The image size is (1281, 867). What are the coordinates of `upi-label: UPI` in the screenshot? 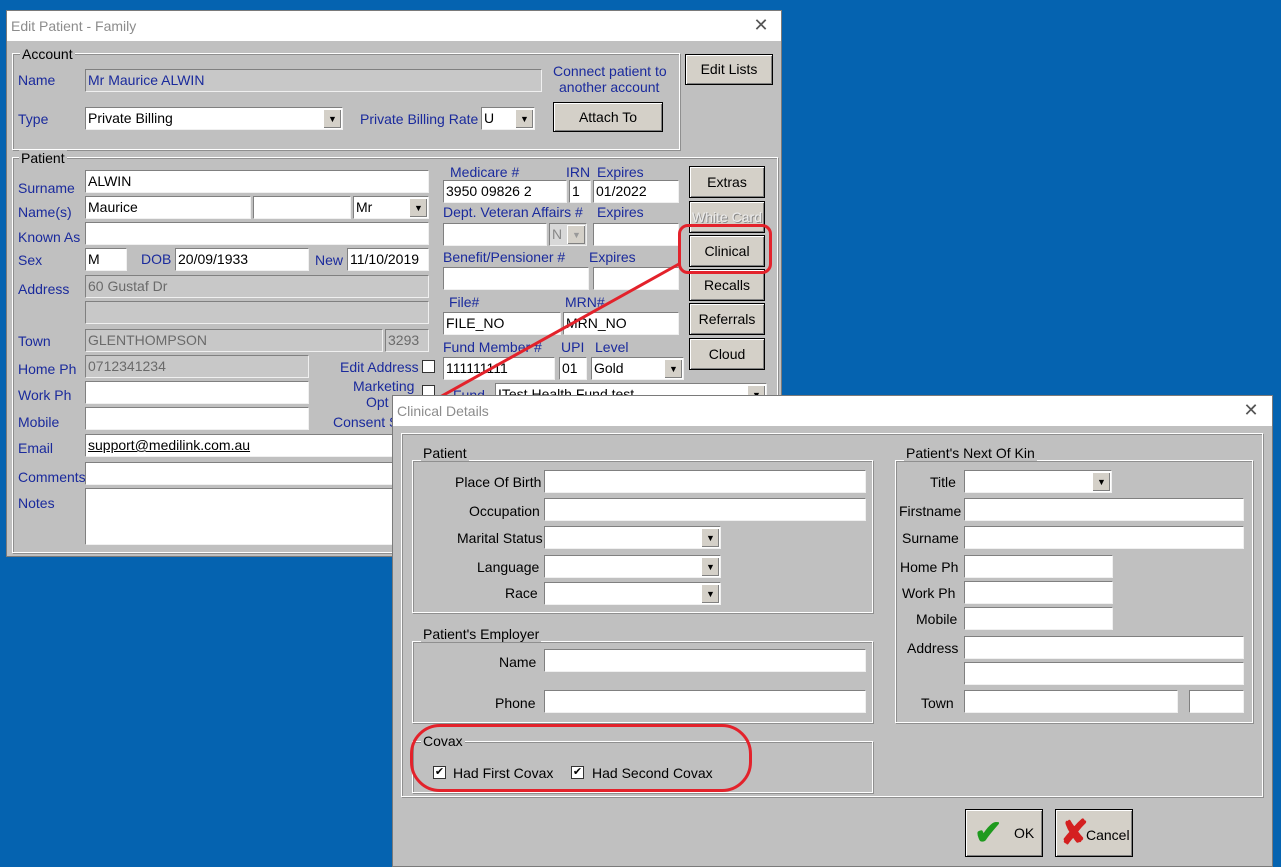 It's located at (573, 347).